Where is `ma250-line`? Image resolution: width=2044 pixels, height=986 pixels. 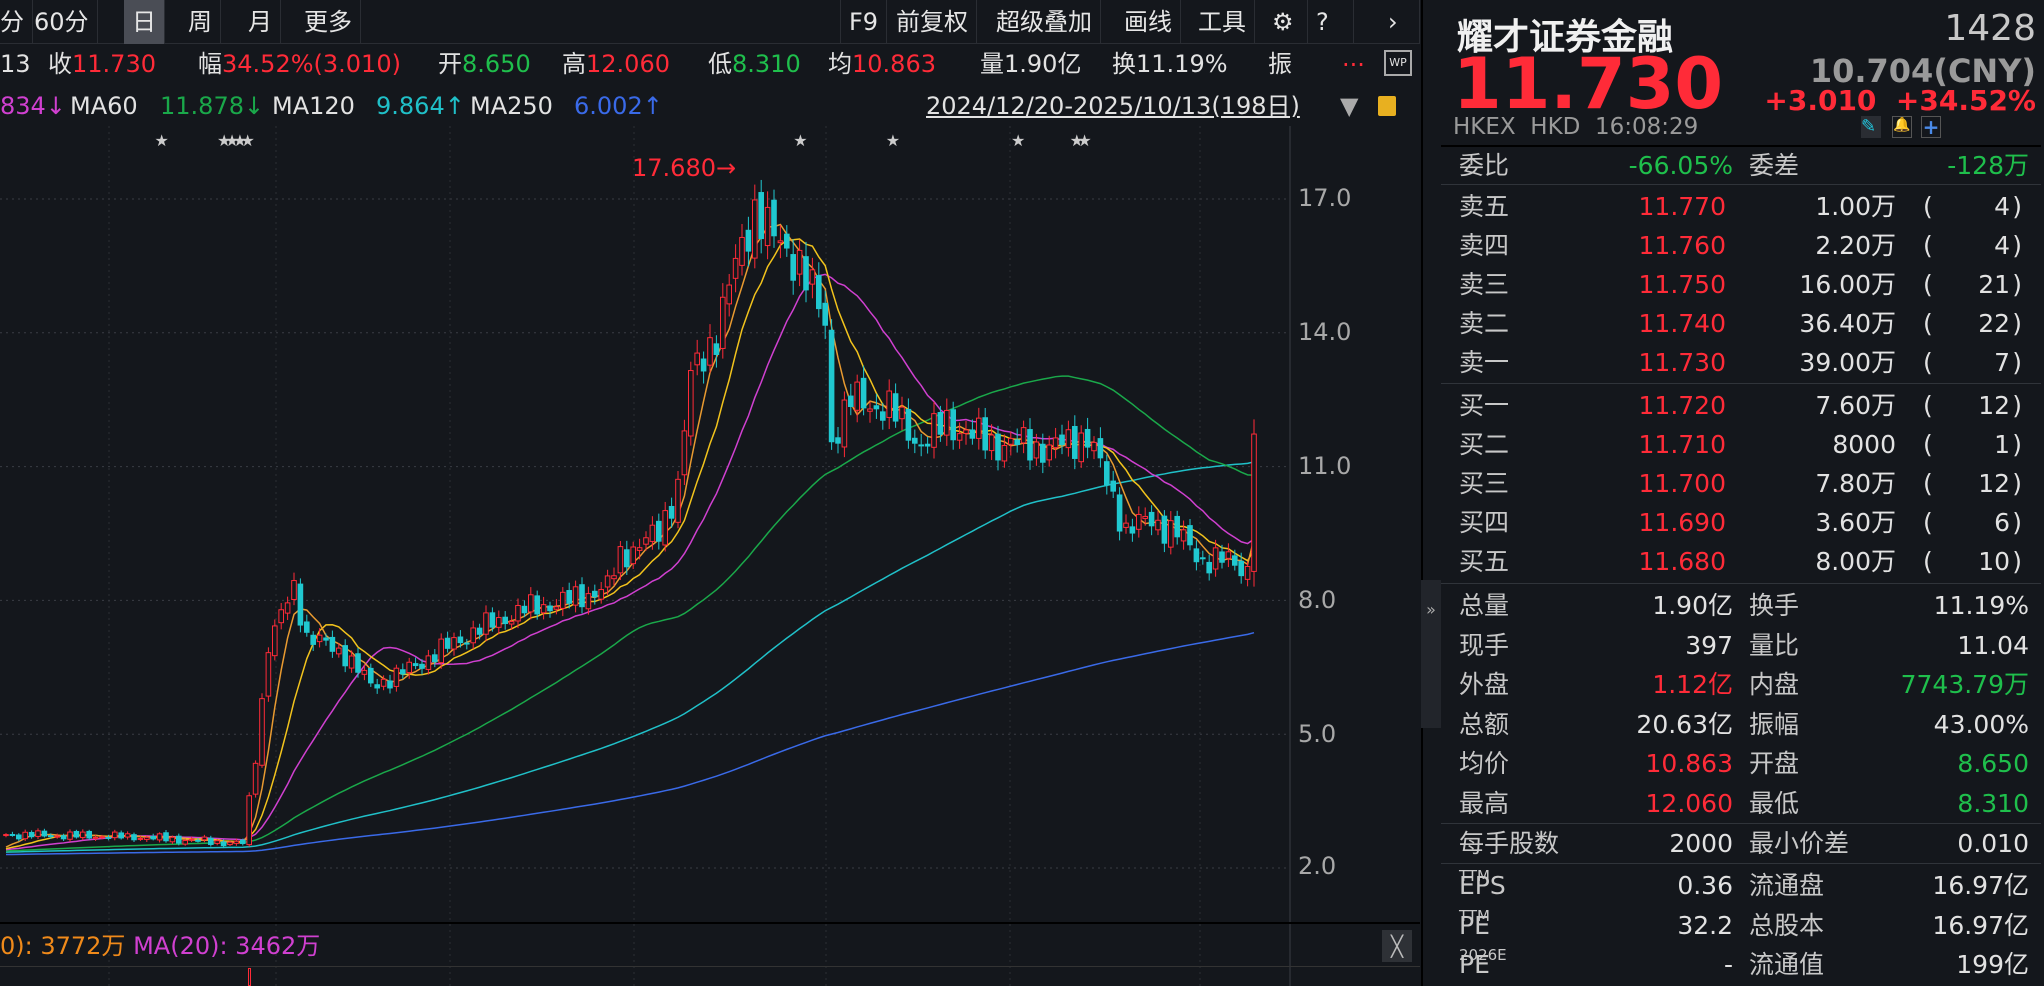
ma250-line is located at coordinates (630, 743).